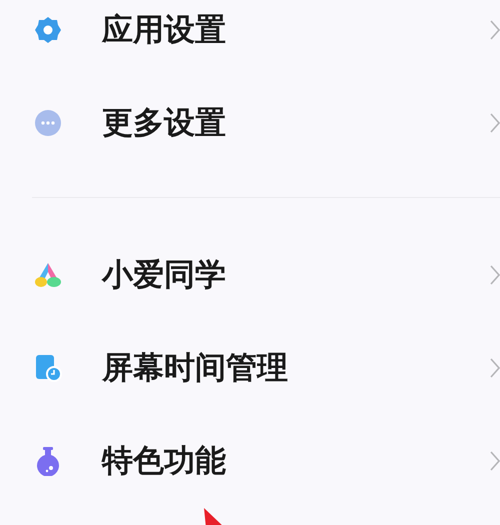 Image resolution: width=500 pixels, height=525 pixels. I want to click on assistant-logo-icon, so click(48, 275).